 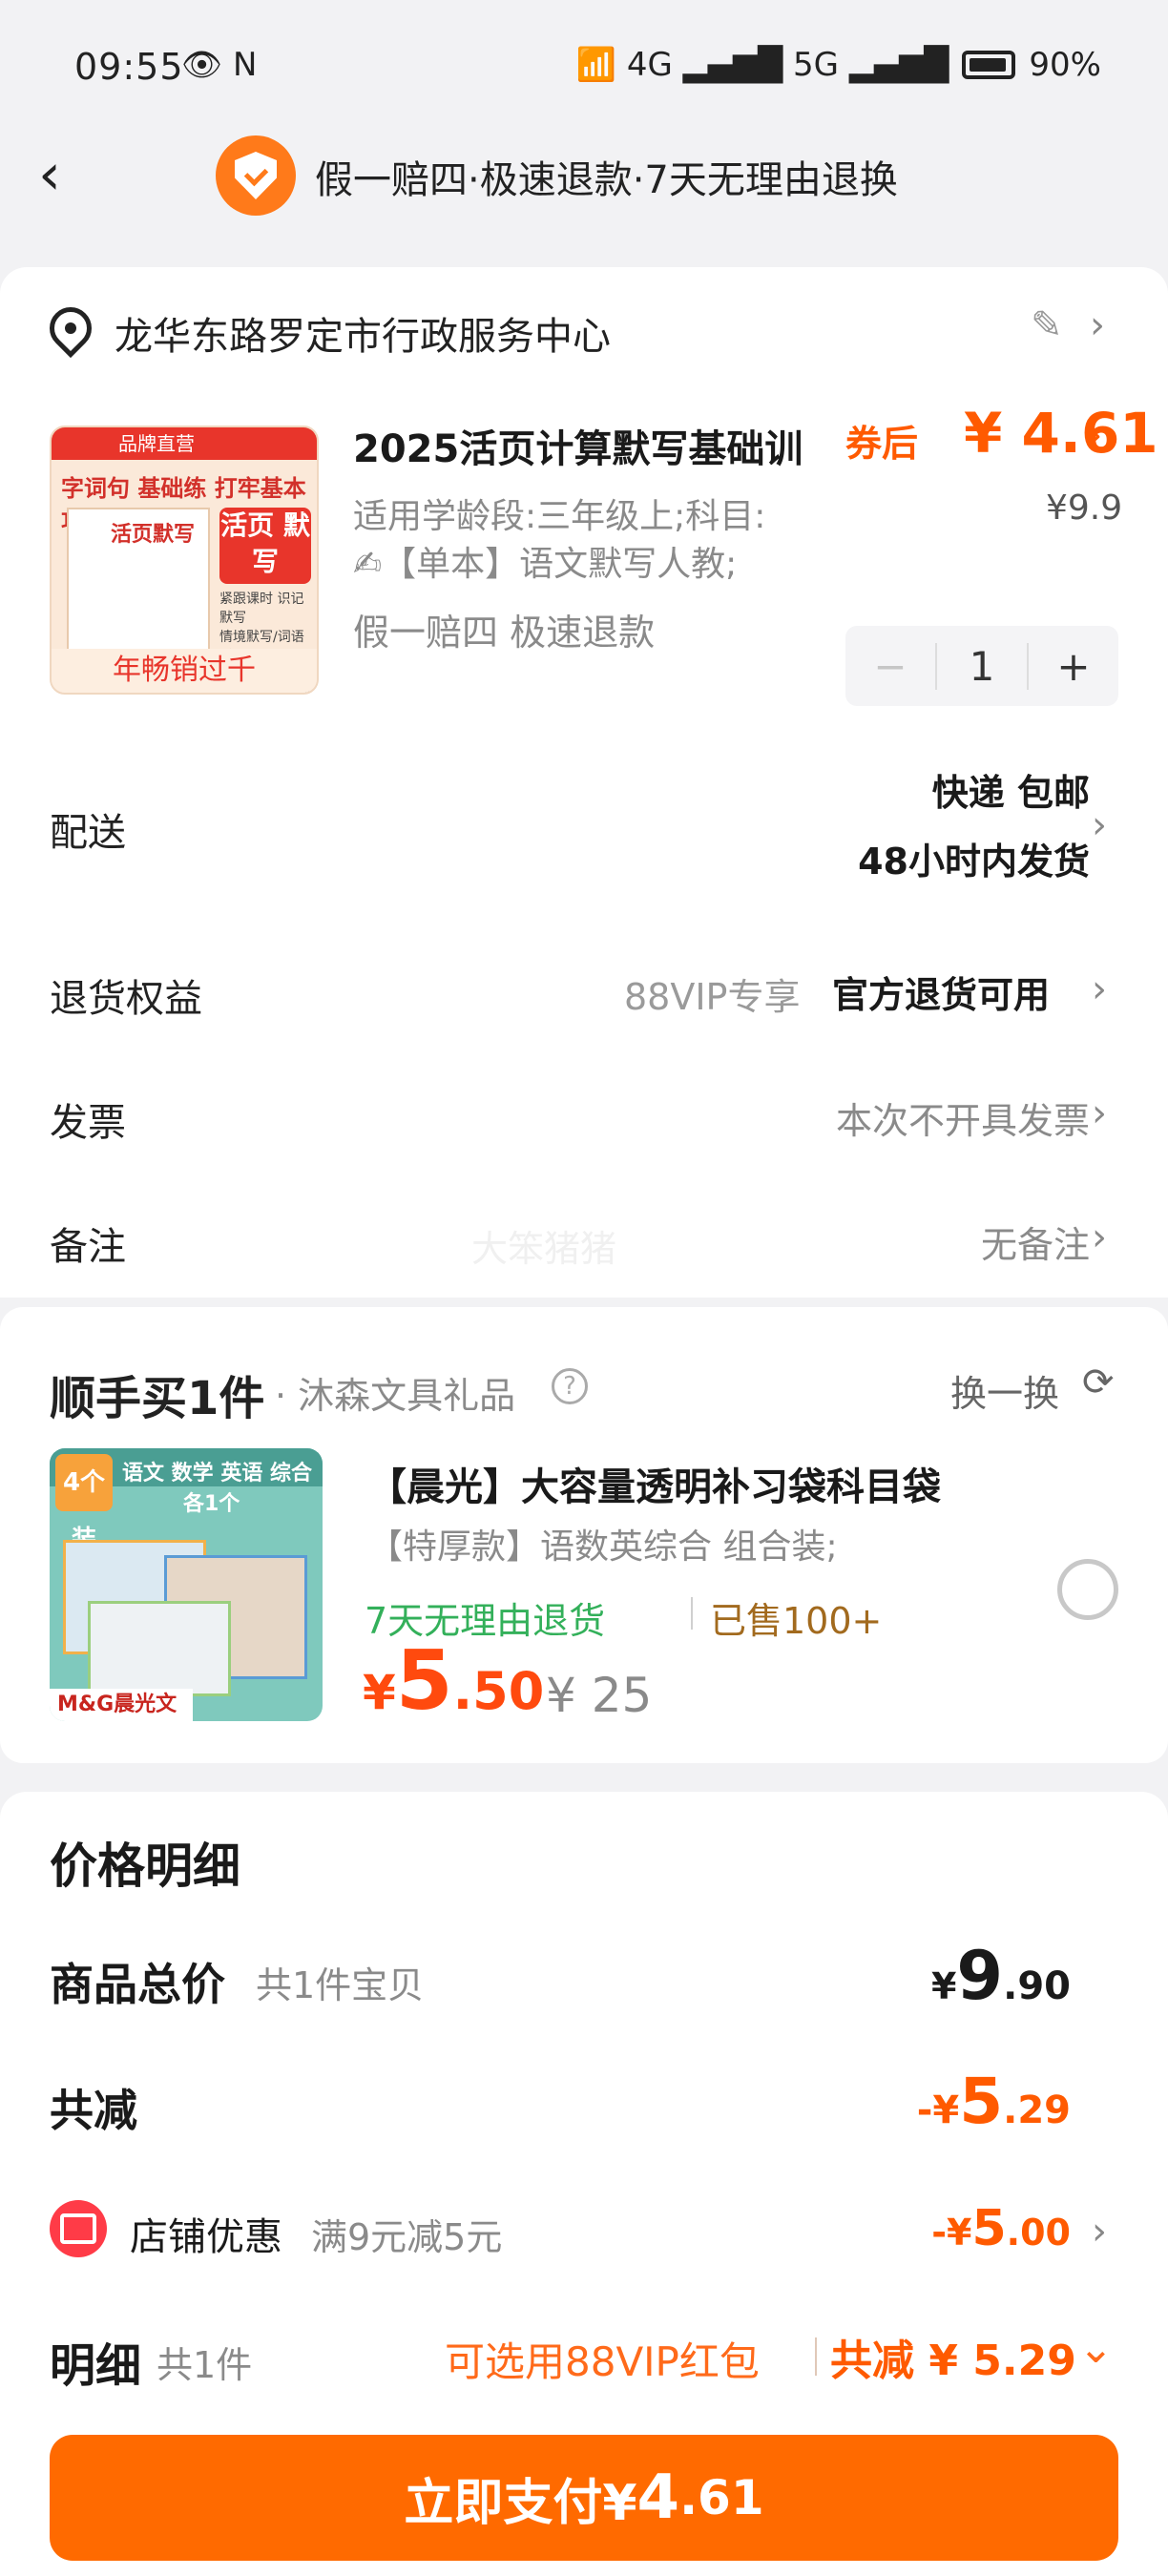 I want to click on battery-level: 90%, so click(x=1065, y=65).